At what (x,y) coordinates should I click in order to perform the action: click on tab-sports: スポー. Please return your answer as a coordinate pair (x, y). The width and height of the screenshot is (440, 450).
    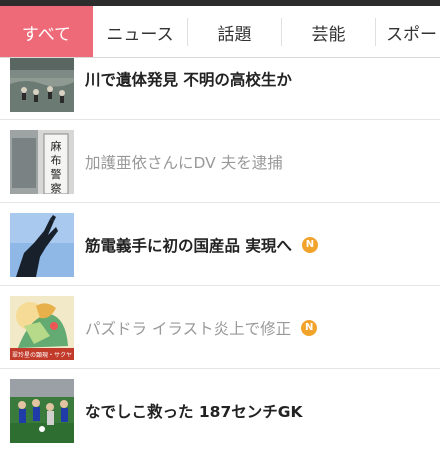
    Looking at the image, I should click on (408, 31).